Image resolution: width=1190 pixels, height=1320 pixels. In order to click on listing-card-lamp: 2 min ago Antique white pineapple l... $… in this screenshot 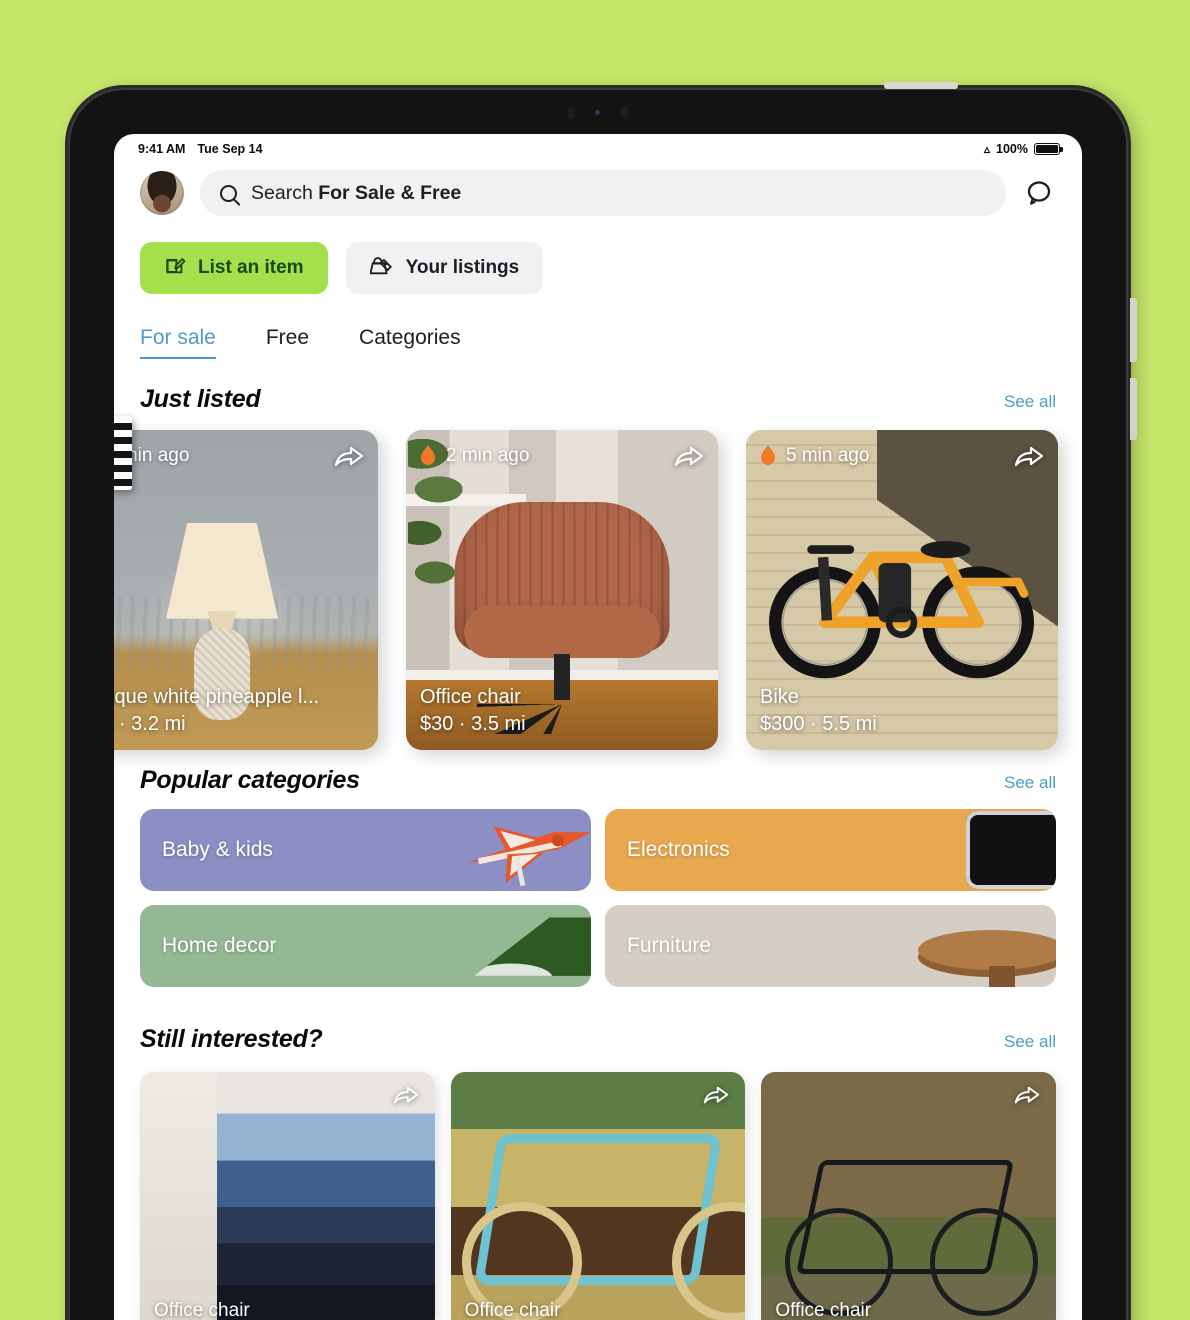, I will do `click(246, 590)`.